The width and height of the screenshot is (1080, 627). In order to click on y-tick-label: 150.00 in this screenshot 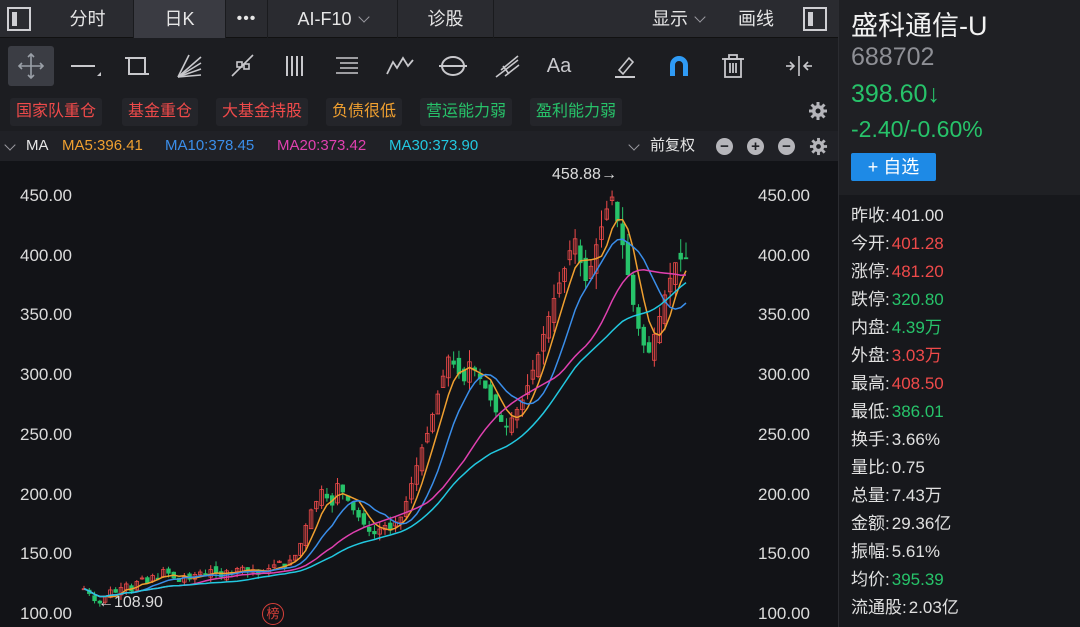, I will do `click(46, 554)`.